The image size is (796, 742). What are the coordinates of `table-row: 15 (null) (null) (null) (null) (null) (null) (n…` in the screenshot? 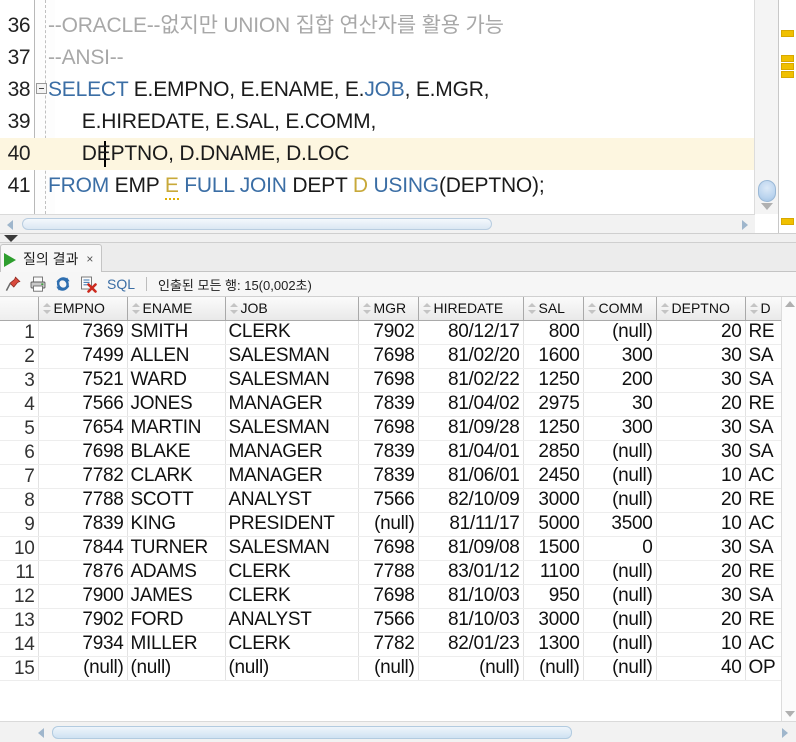 It's located at (390, 668).